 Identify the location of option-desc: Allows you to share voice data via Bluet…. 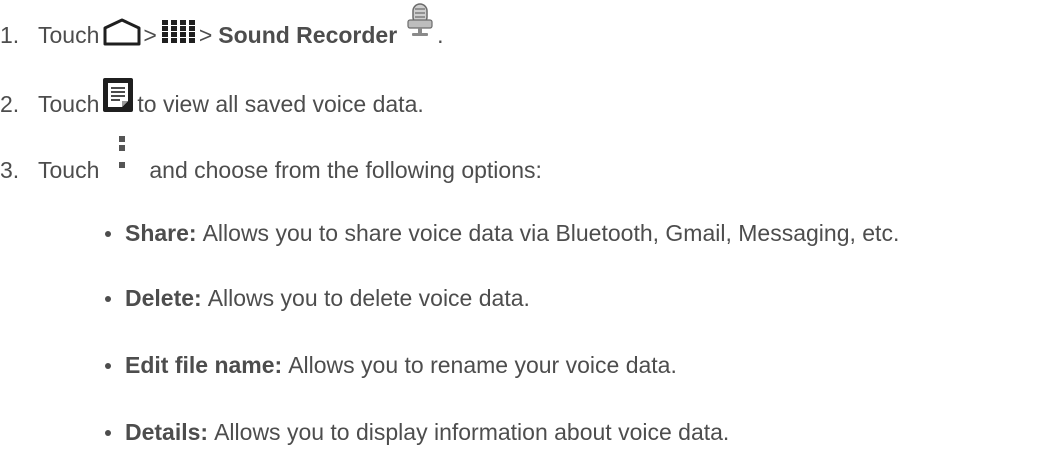
(551, 233).